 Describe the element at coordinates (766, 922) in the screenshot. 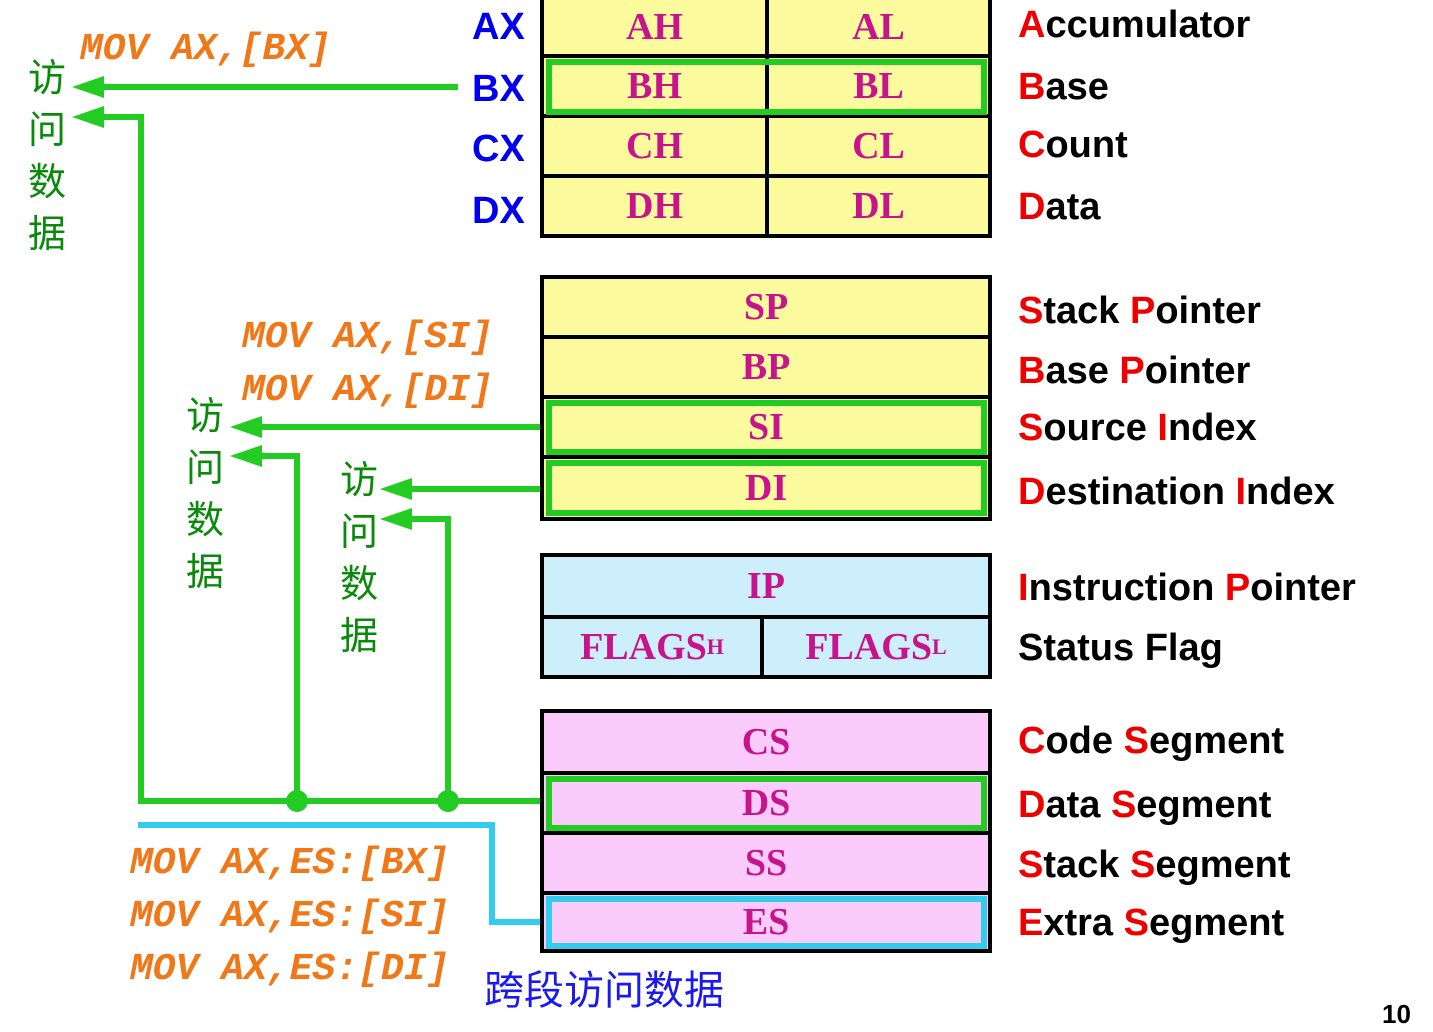

I see `register-es: ES` at that location.